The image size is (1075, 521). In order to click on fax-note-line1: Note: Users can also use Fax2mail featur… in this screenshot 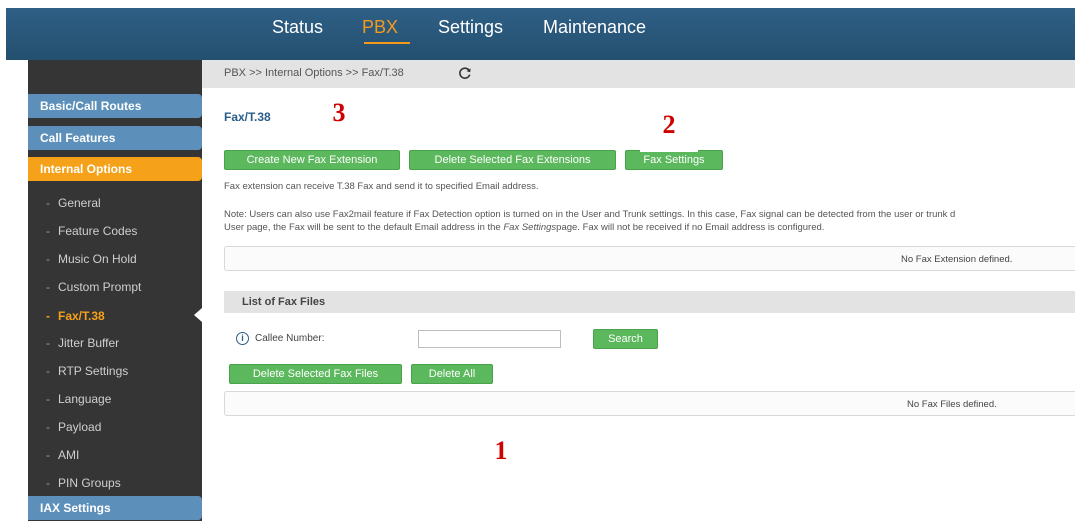, I will do `click(590, 214)`.